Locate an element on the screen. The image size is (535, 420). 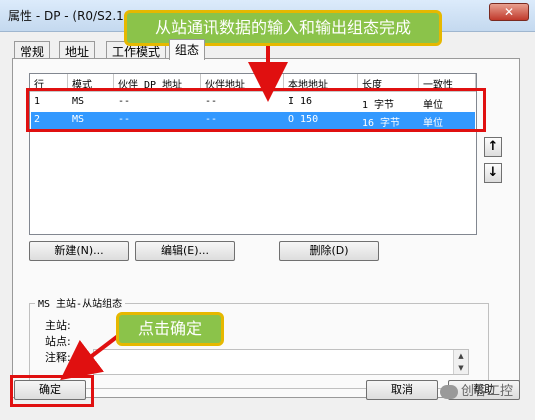
arrow-to-ok is located at coordinates (90, 357).